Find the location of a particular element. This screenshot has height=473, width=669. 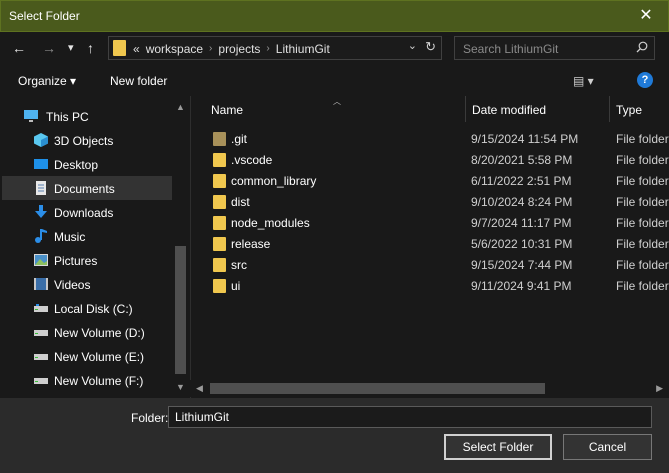

breadcrumb-item-projects: projects is located at coordinates (239, 49).